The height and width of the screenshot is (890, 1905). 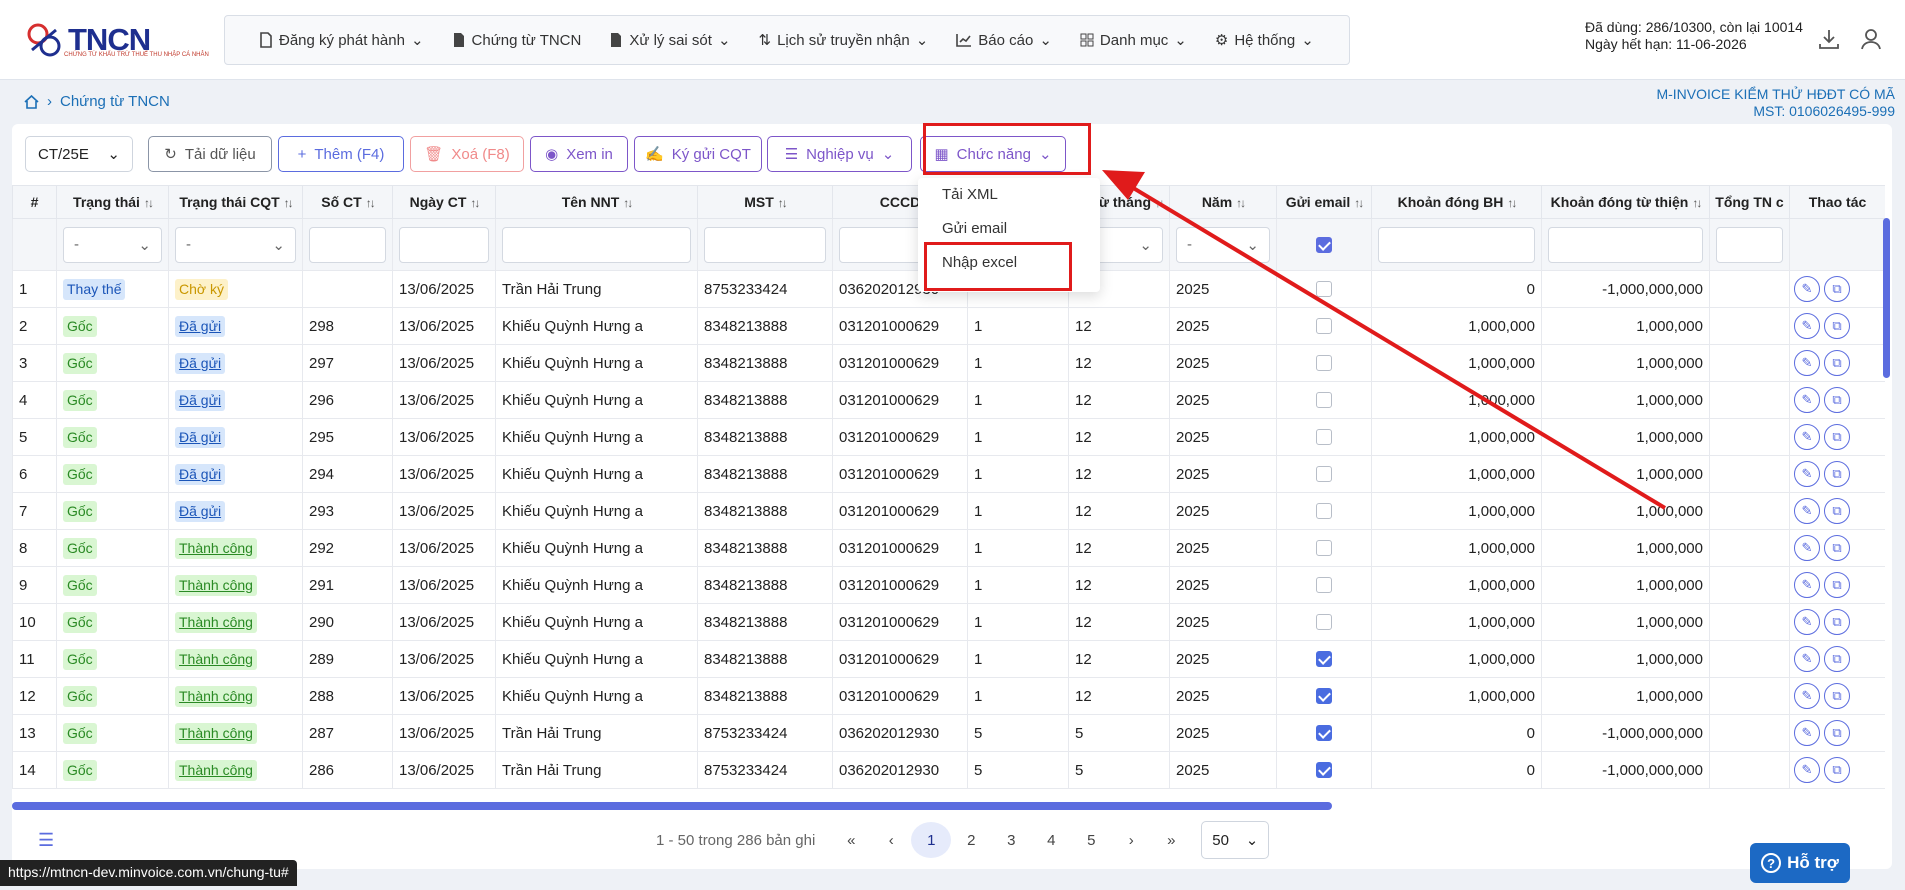 What do you see at coordinates (1886, 298) in the screenshot?
I see `vertical-scrollbar` at bounding box center [1886, 298].